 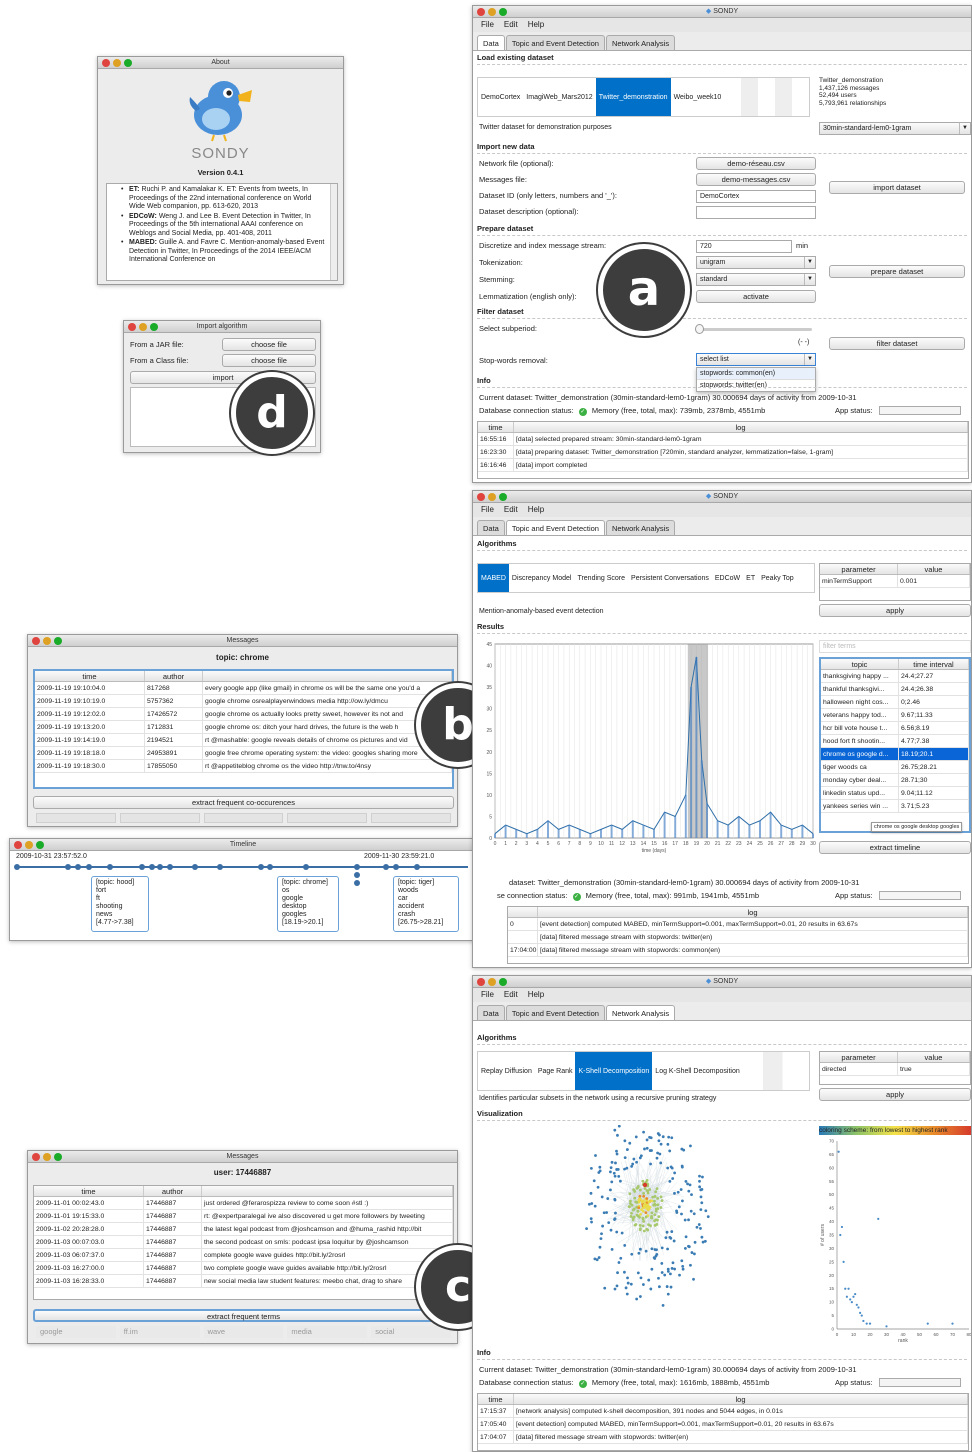 What do you see at coordinates (493, 578) in the screenshot?
I see `algorithm-item-selected: MABED` at bounding box center [493, 578].